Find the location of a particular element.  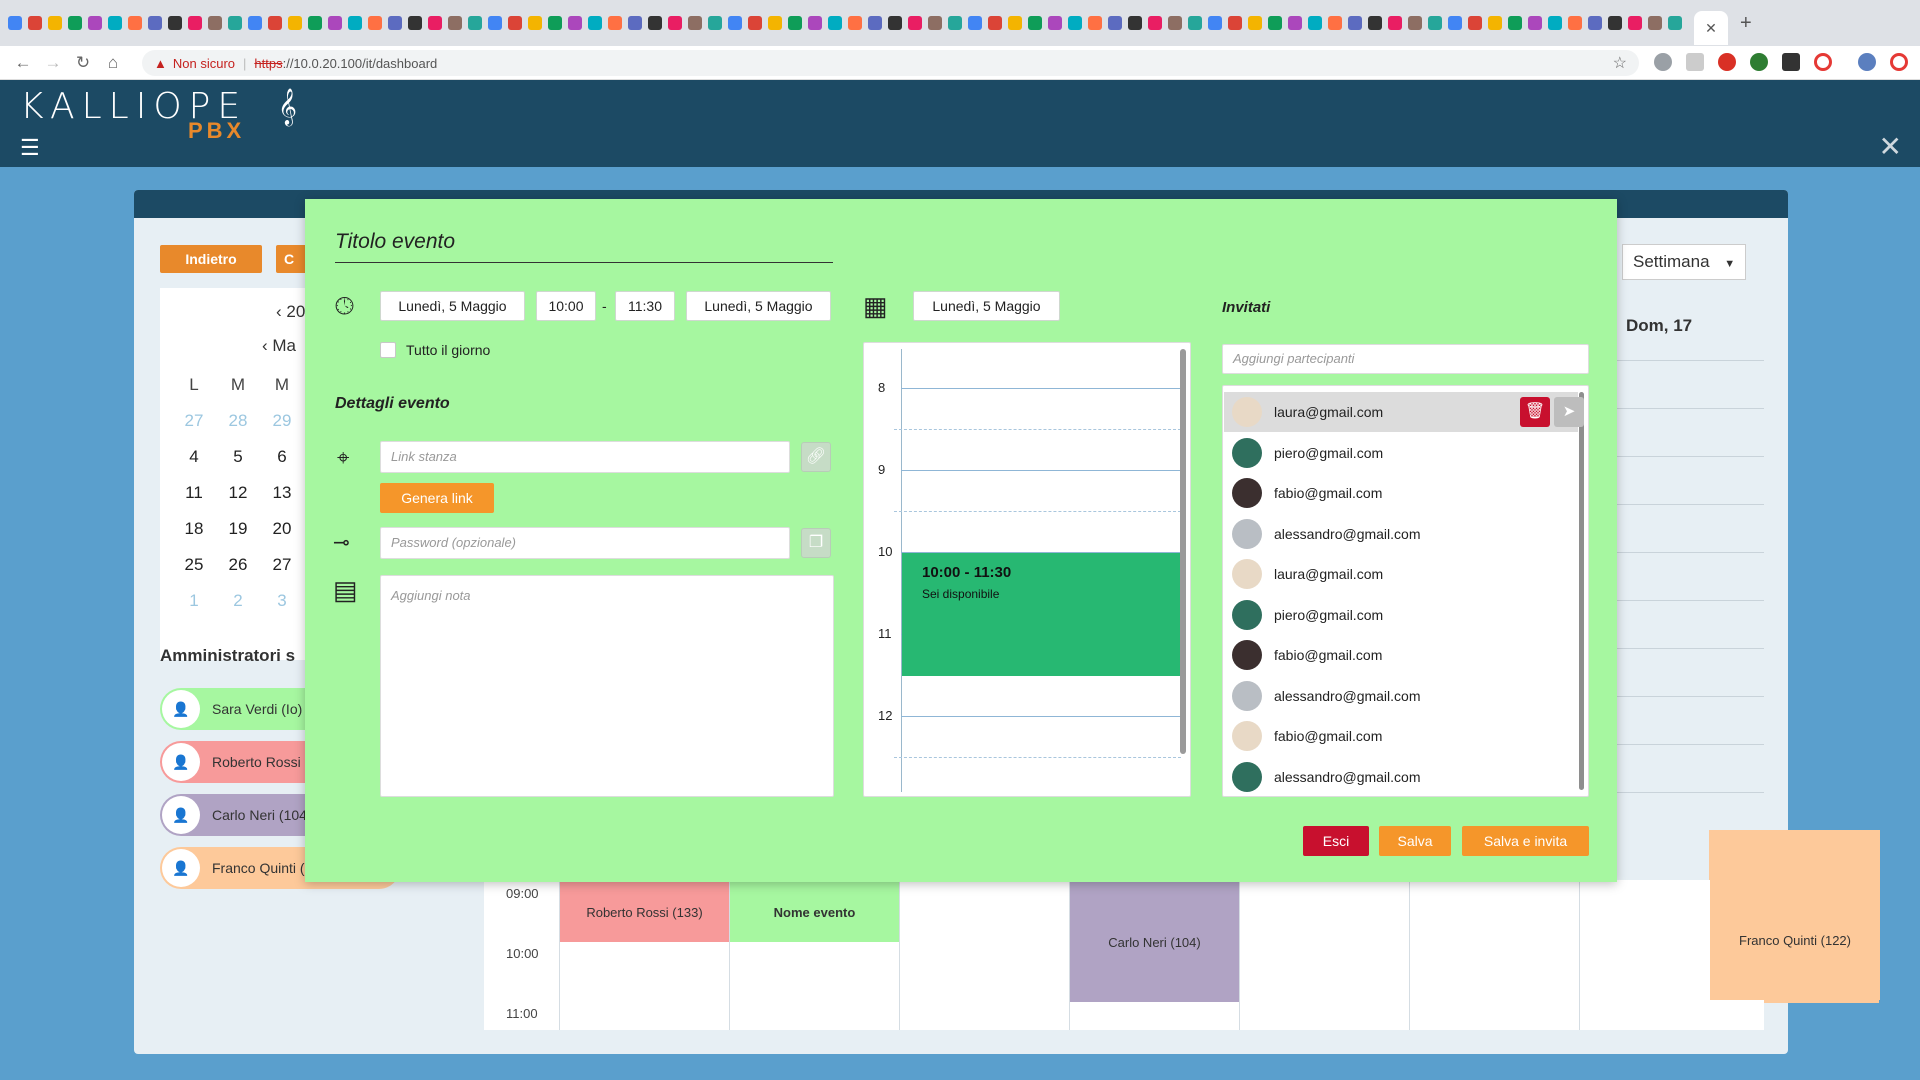

menu-icon: ☰ is located at coordinates (30, 148).